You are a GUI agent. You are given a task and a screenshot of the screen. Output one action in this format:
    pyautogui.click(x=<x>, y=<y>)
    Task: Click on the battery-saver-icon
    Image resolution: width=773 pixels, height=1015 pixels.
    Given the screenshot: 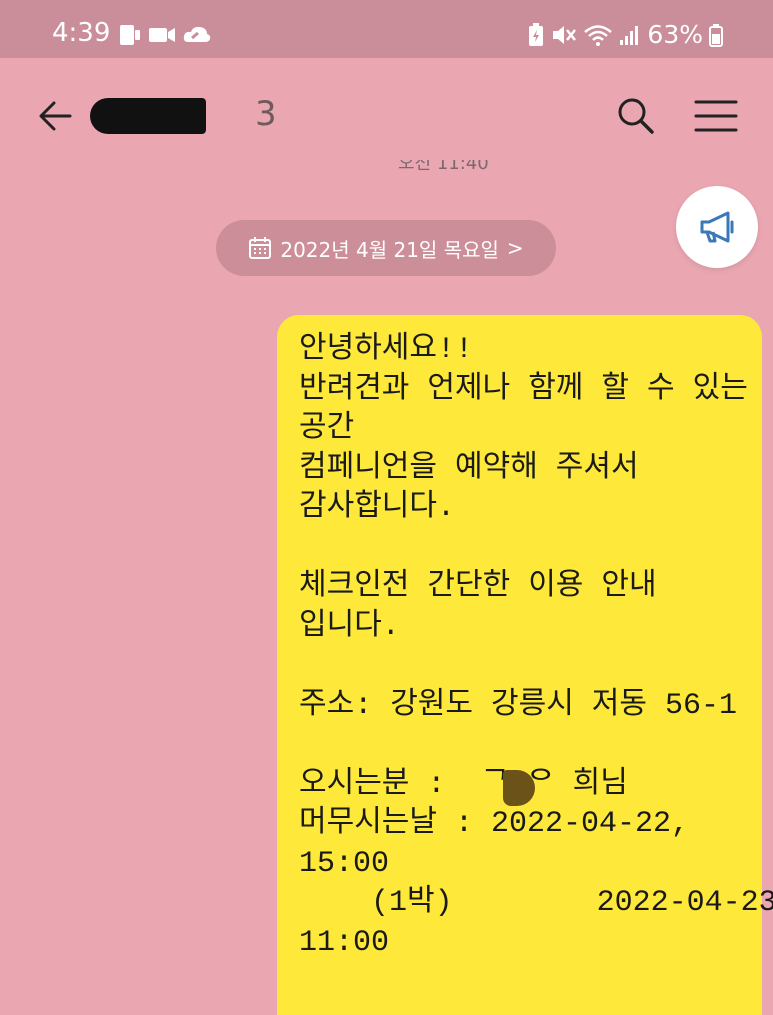 What is the action you would take?
    pyautogui.click(x=536, y=34)
    